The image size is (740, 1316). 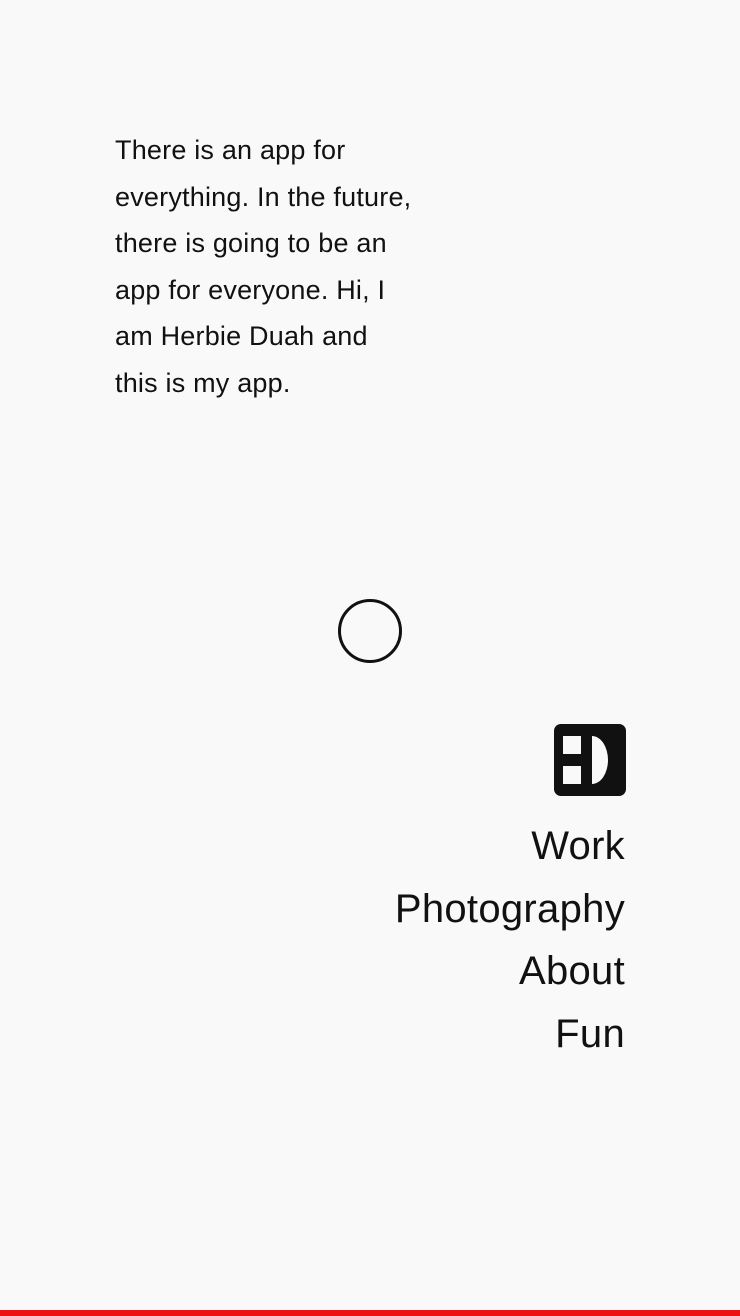 What do you see at coordinates (370, 631) in the screenshot?
I see `circle-cursor-icon` at bounding box center [370, 631].